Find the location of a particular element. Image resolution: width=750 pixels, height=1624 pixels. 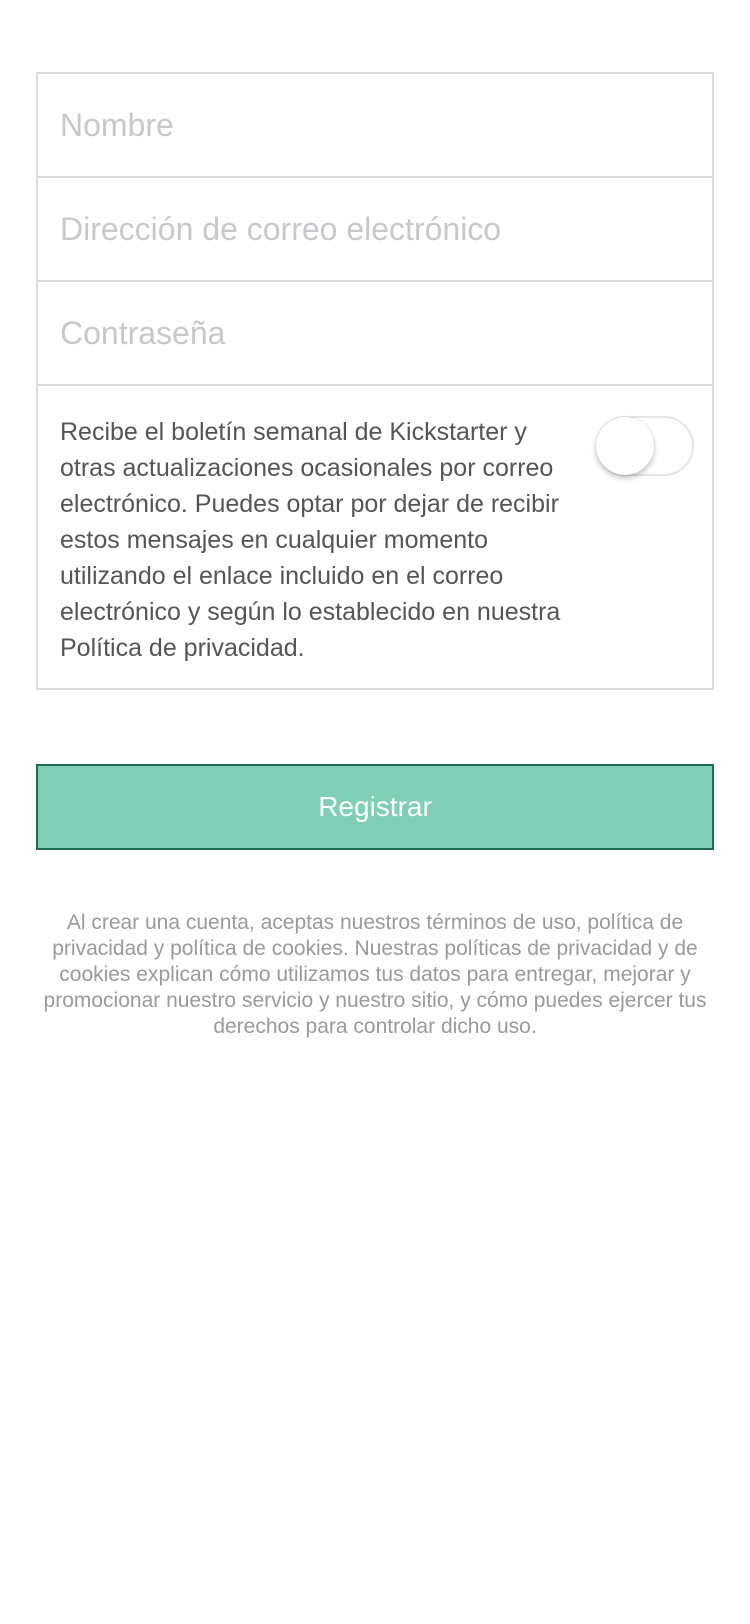

register-button: Registrar is located at coordinates (375, 807).